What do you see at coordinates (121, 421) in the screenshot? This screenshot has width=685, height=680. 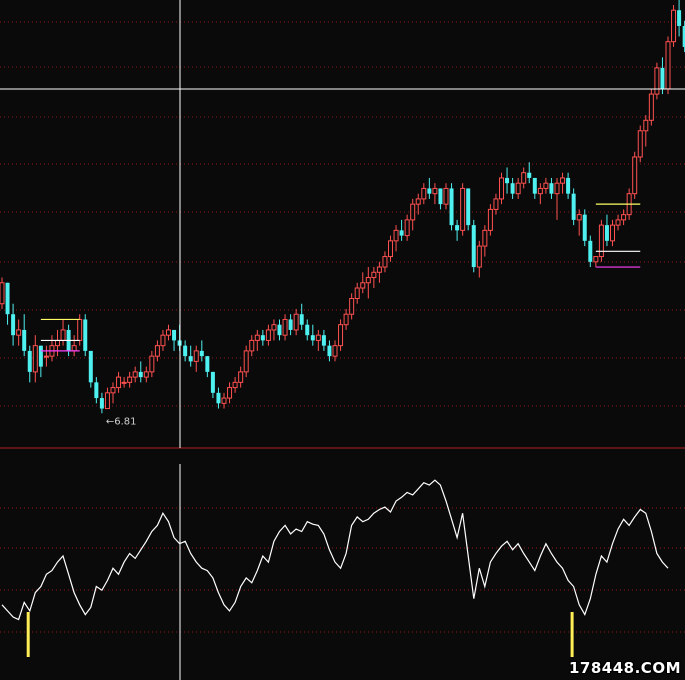 I see `low-price-label: ←6.81` at bounding box center [121, 421].